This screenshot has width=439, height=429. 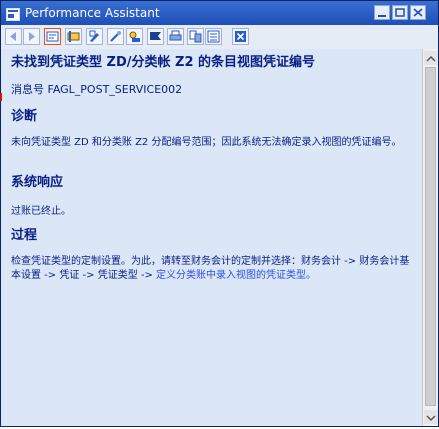 I want to click on close-doc-button, so click(x=240, y=36).